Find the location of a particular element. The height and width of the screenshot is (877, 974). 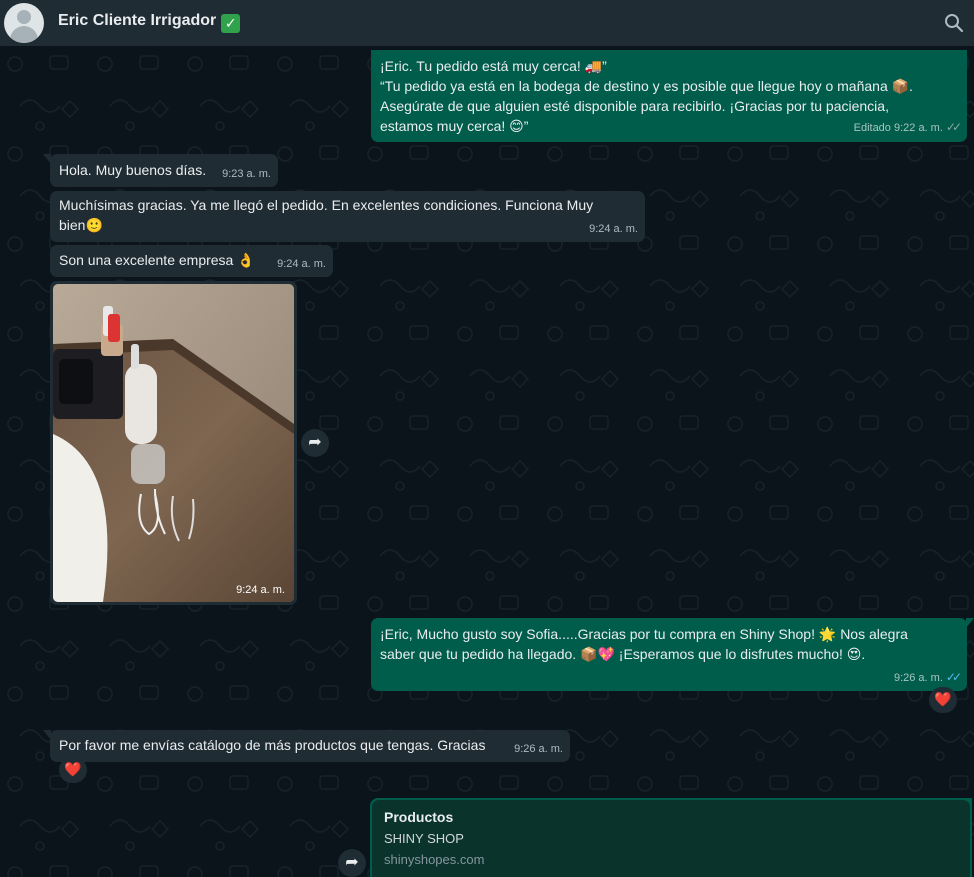

message-text: Hola. Muy buenos días. is located at coordinates (133, 170).